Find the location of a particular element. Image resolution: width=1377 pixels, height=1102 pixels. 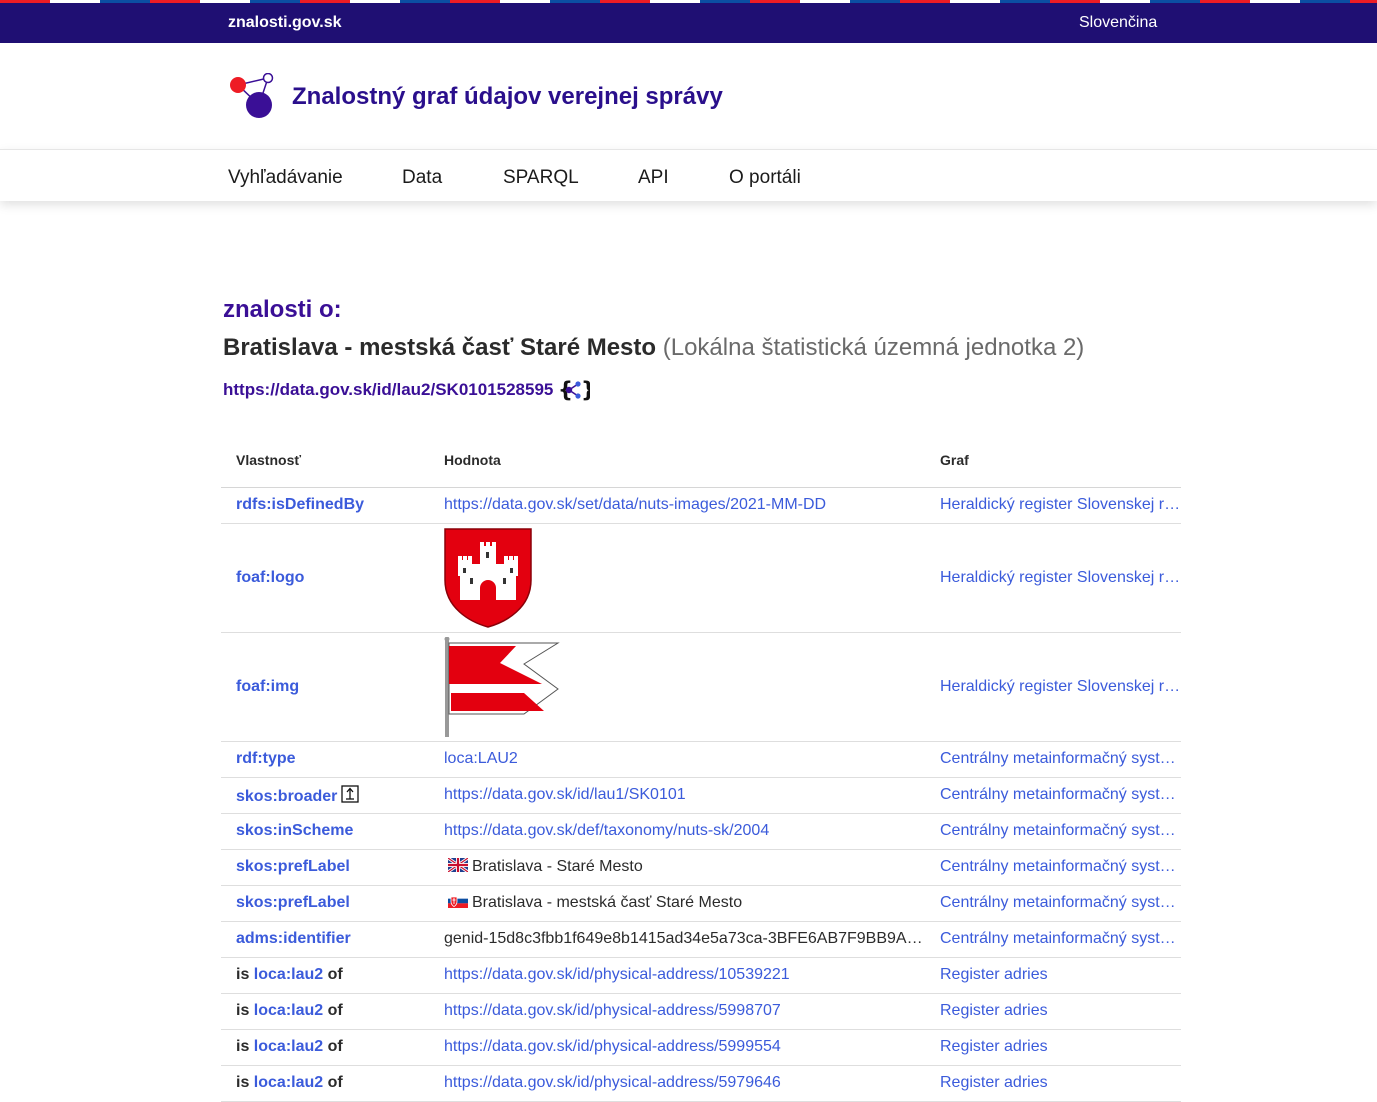

uk-flag-icon is located at coordinates (458, 865).